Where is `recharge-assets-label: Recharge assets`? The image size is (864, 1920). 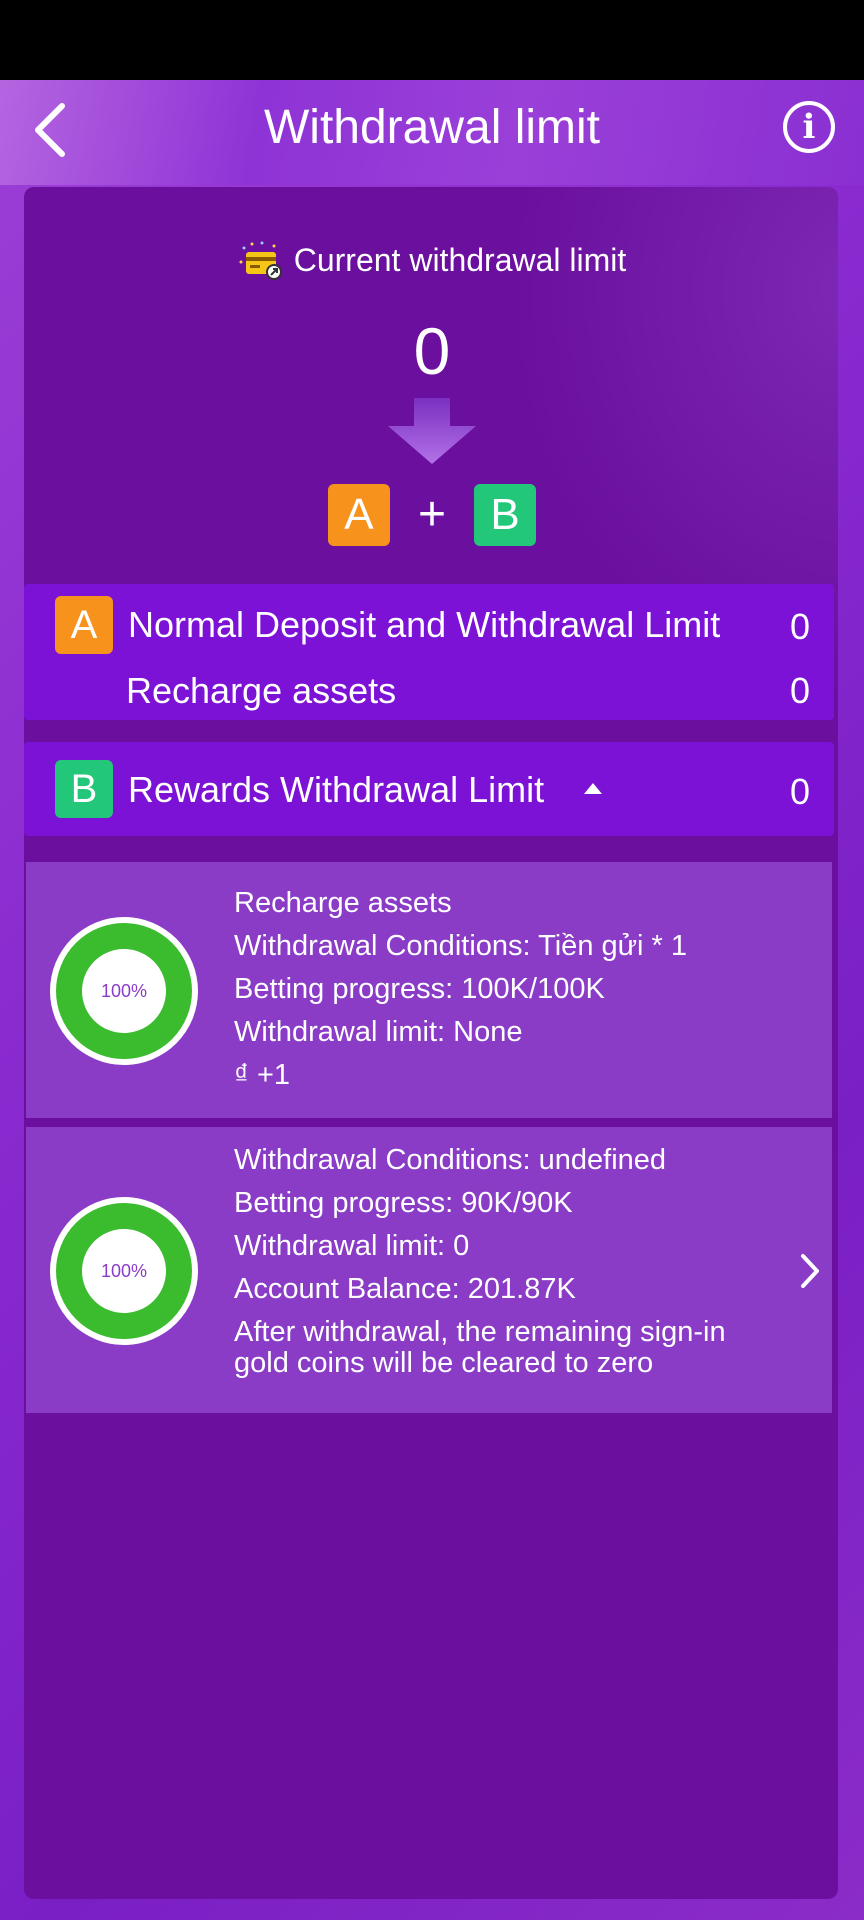
recharge-assets-label: Recharge assets is located at coordinates (261, 690).